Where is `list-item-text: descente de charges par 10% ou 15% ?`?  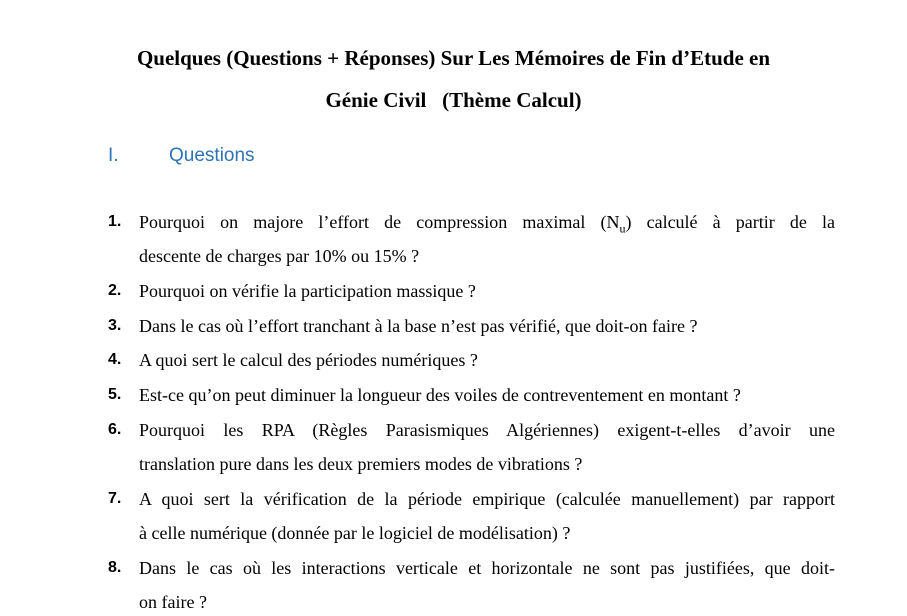
list-item-text: descente de charges par 10% ou 15% ? is located at coordinates (279, 256).